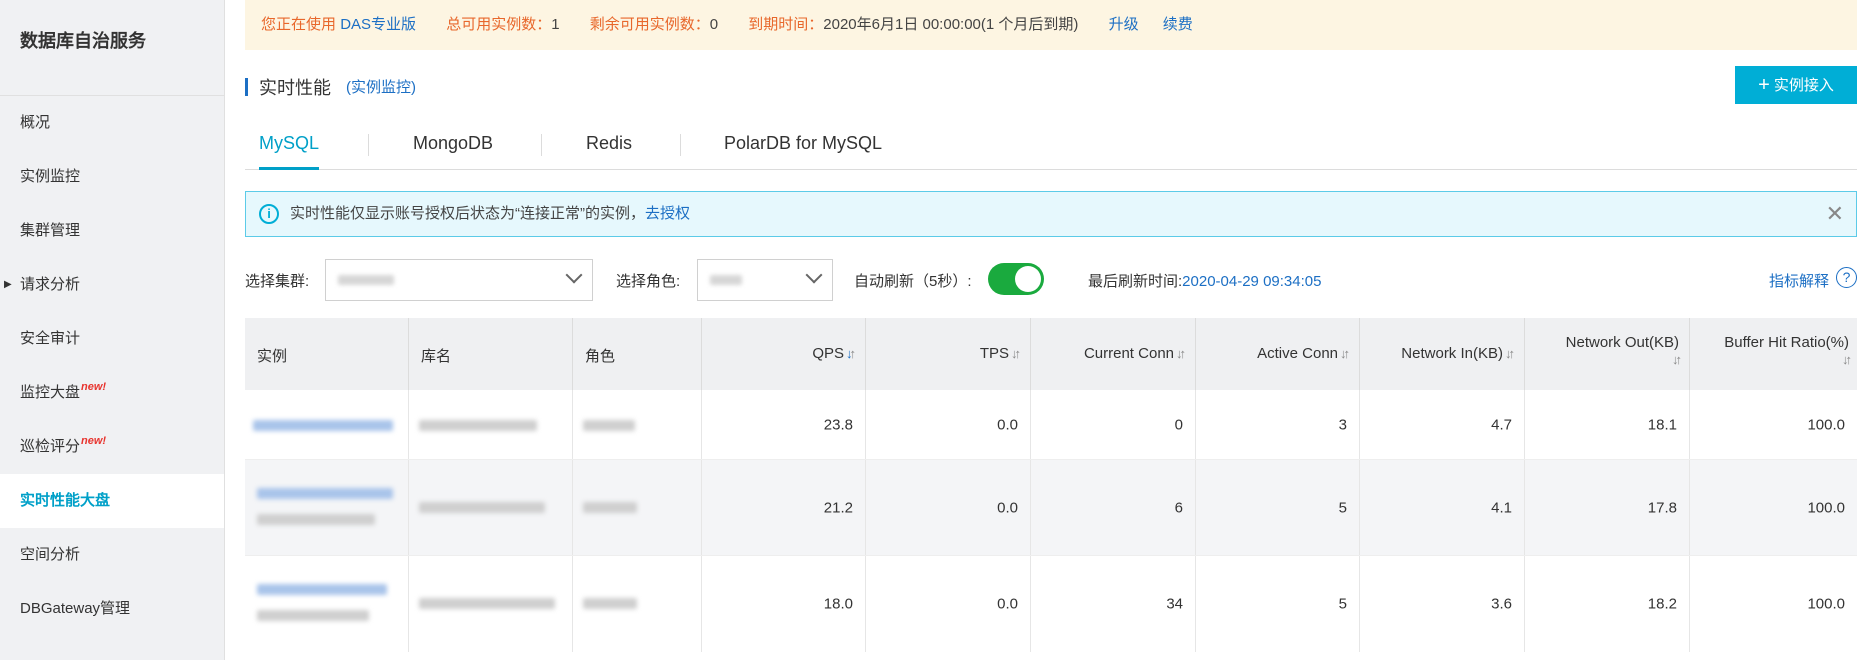 The image size is (1857, 660). What do you see at coordinates (951, 24) in the screenshot?
I see `banner-expire-value: 2020年6月1日 00:00:00(1 个月后到期)` at bounding box center [951, 24].